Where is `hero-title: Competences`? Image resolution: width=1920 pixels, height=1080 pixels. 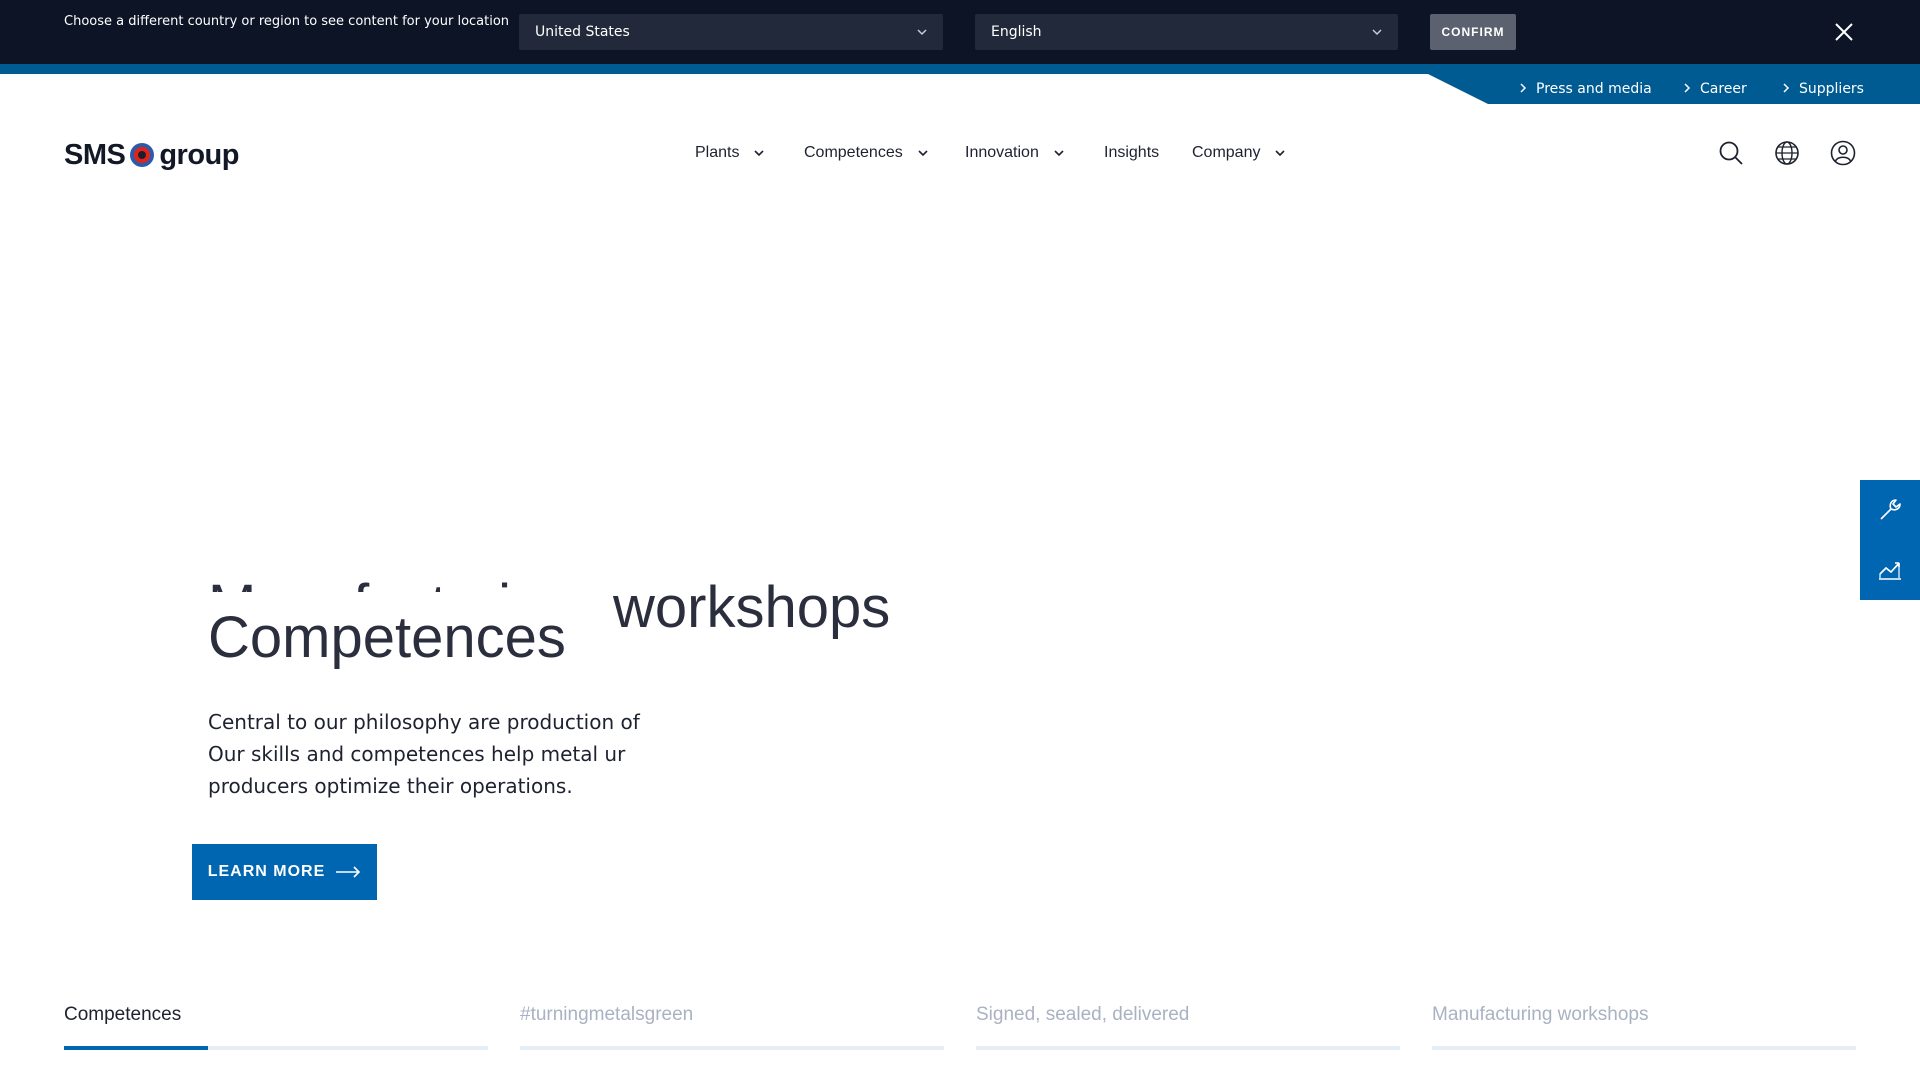
hero-title: Competences is located at coordinates (387, 637).